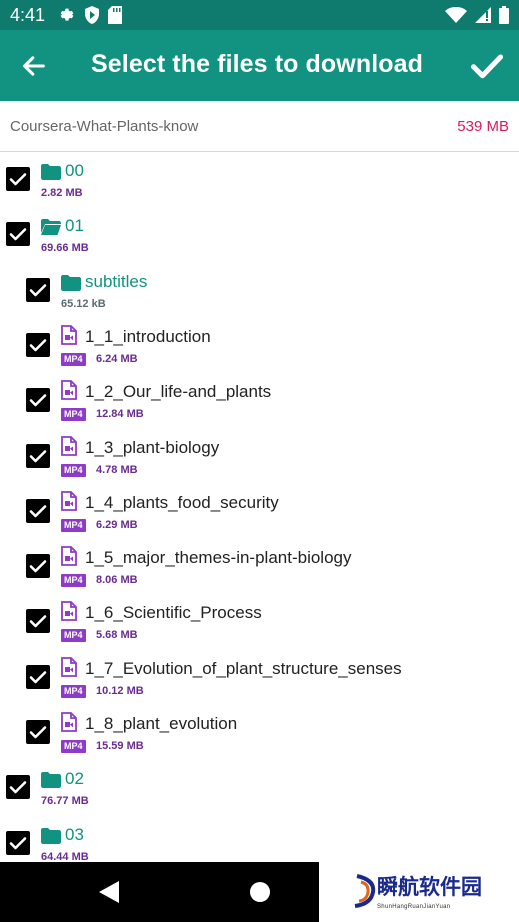 Image resolution: width=519 pixels, height=922 pixels. What do you see at coordinates (51, 229) in the screenshot?
I see `folder-open-icon` at bounding box center [51, 229].